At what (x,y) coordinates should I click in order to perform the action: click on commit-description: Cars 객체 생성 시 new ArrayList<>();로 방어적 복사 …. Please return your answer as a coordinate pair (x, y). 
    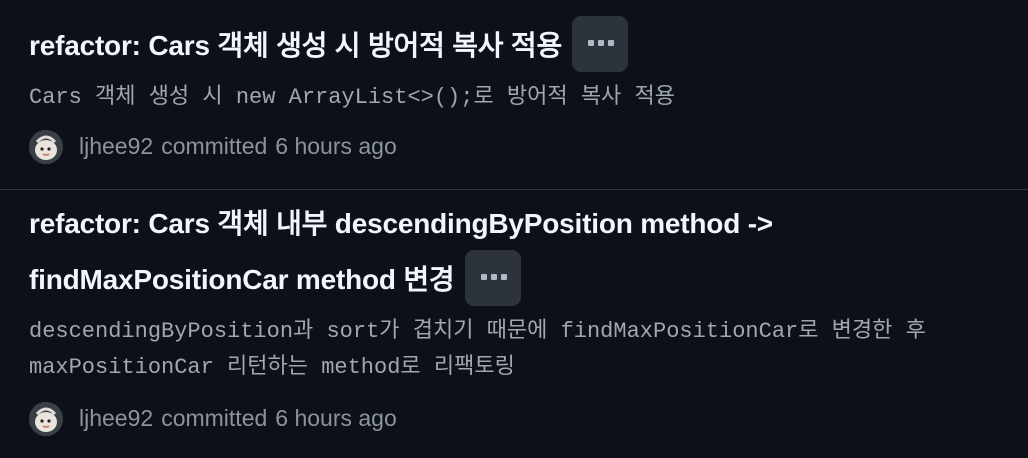
    Looking at the image, I should click on (518, 98).